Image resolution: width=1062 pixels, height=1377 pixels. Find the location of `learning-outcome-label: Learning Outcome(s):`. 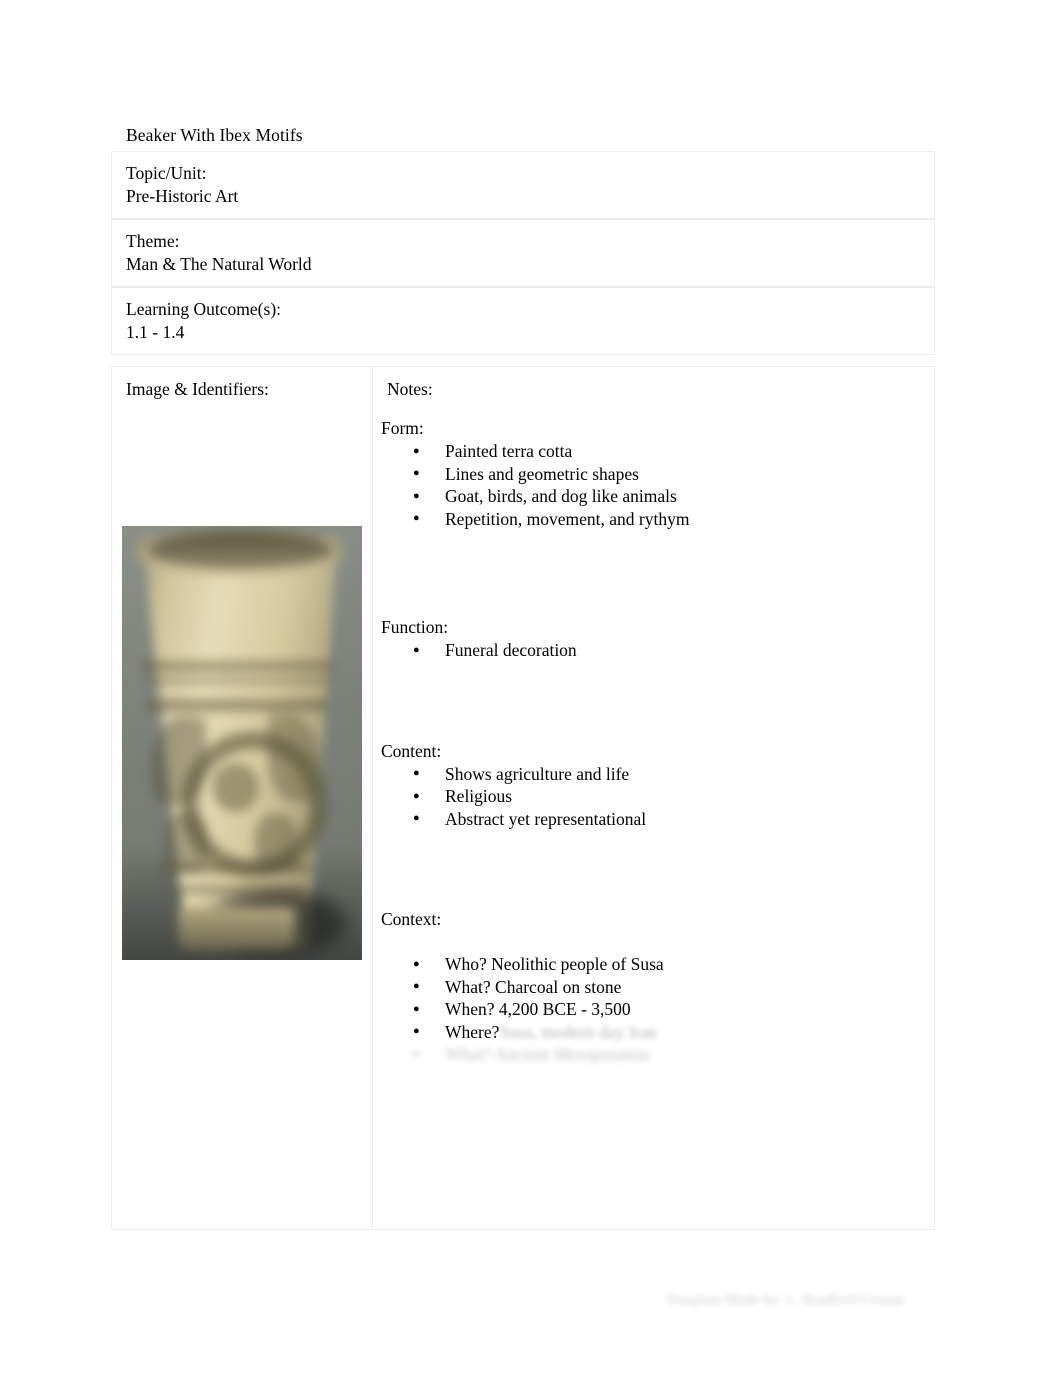

learning-outcome-label: Learning Outcome(s): is located at coordinates (204, 309).